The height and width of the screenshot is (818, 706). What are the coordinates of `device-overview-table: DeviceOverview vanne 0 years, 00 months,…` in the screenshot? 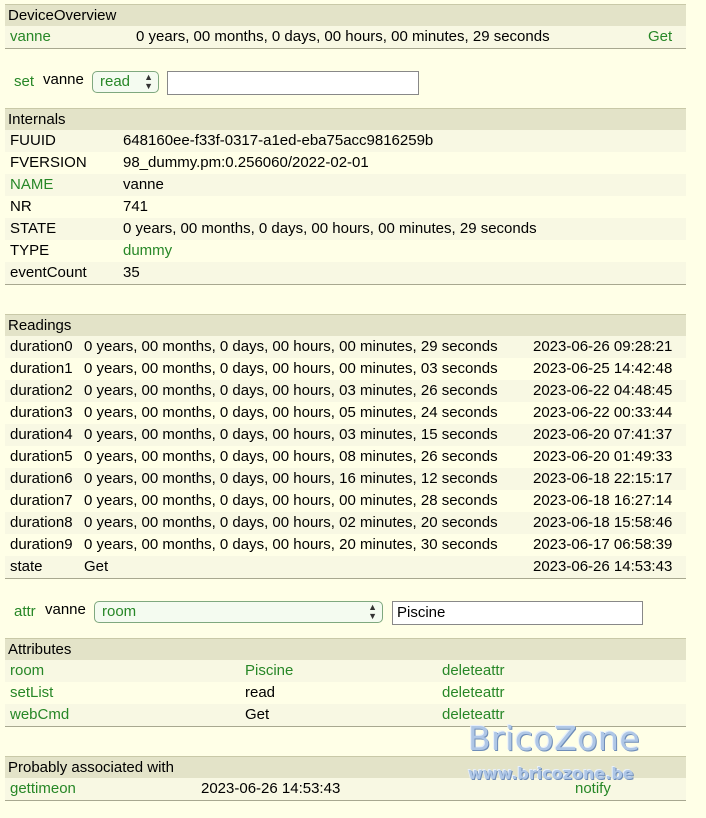 It's located at (345, 26).